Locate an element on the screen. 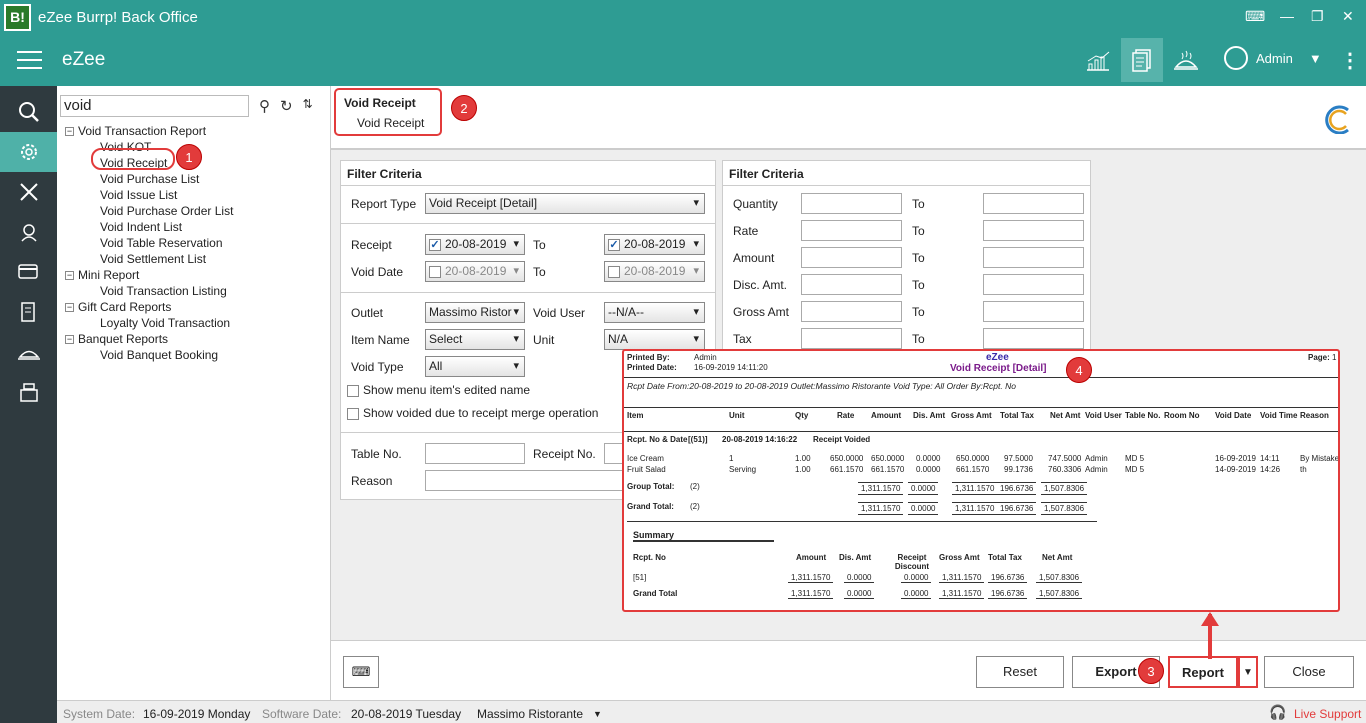 The image size is (1366, 723). language-icon: ⌨ is located at coordinates (1255, 16).